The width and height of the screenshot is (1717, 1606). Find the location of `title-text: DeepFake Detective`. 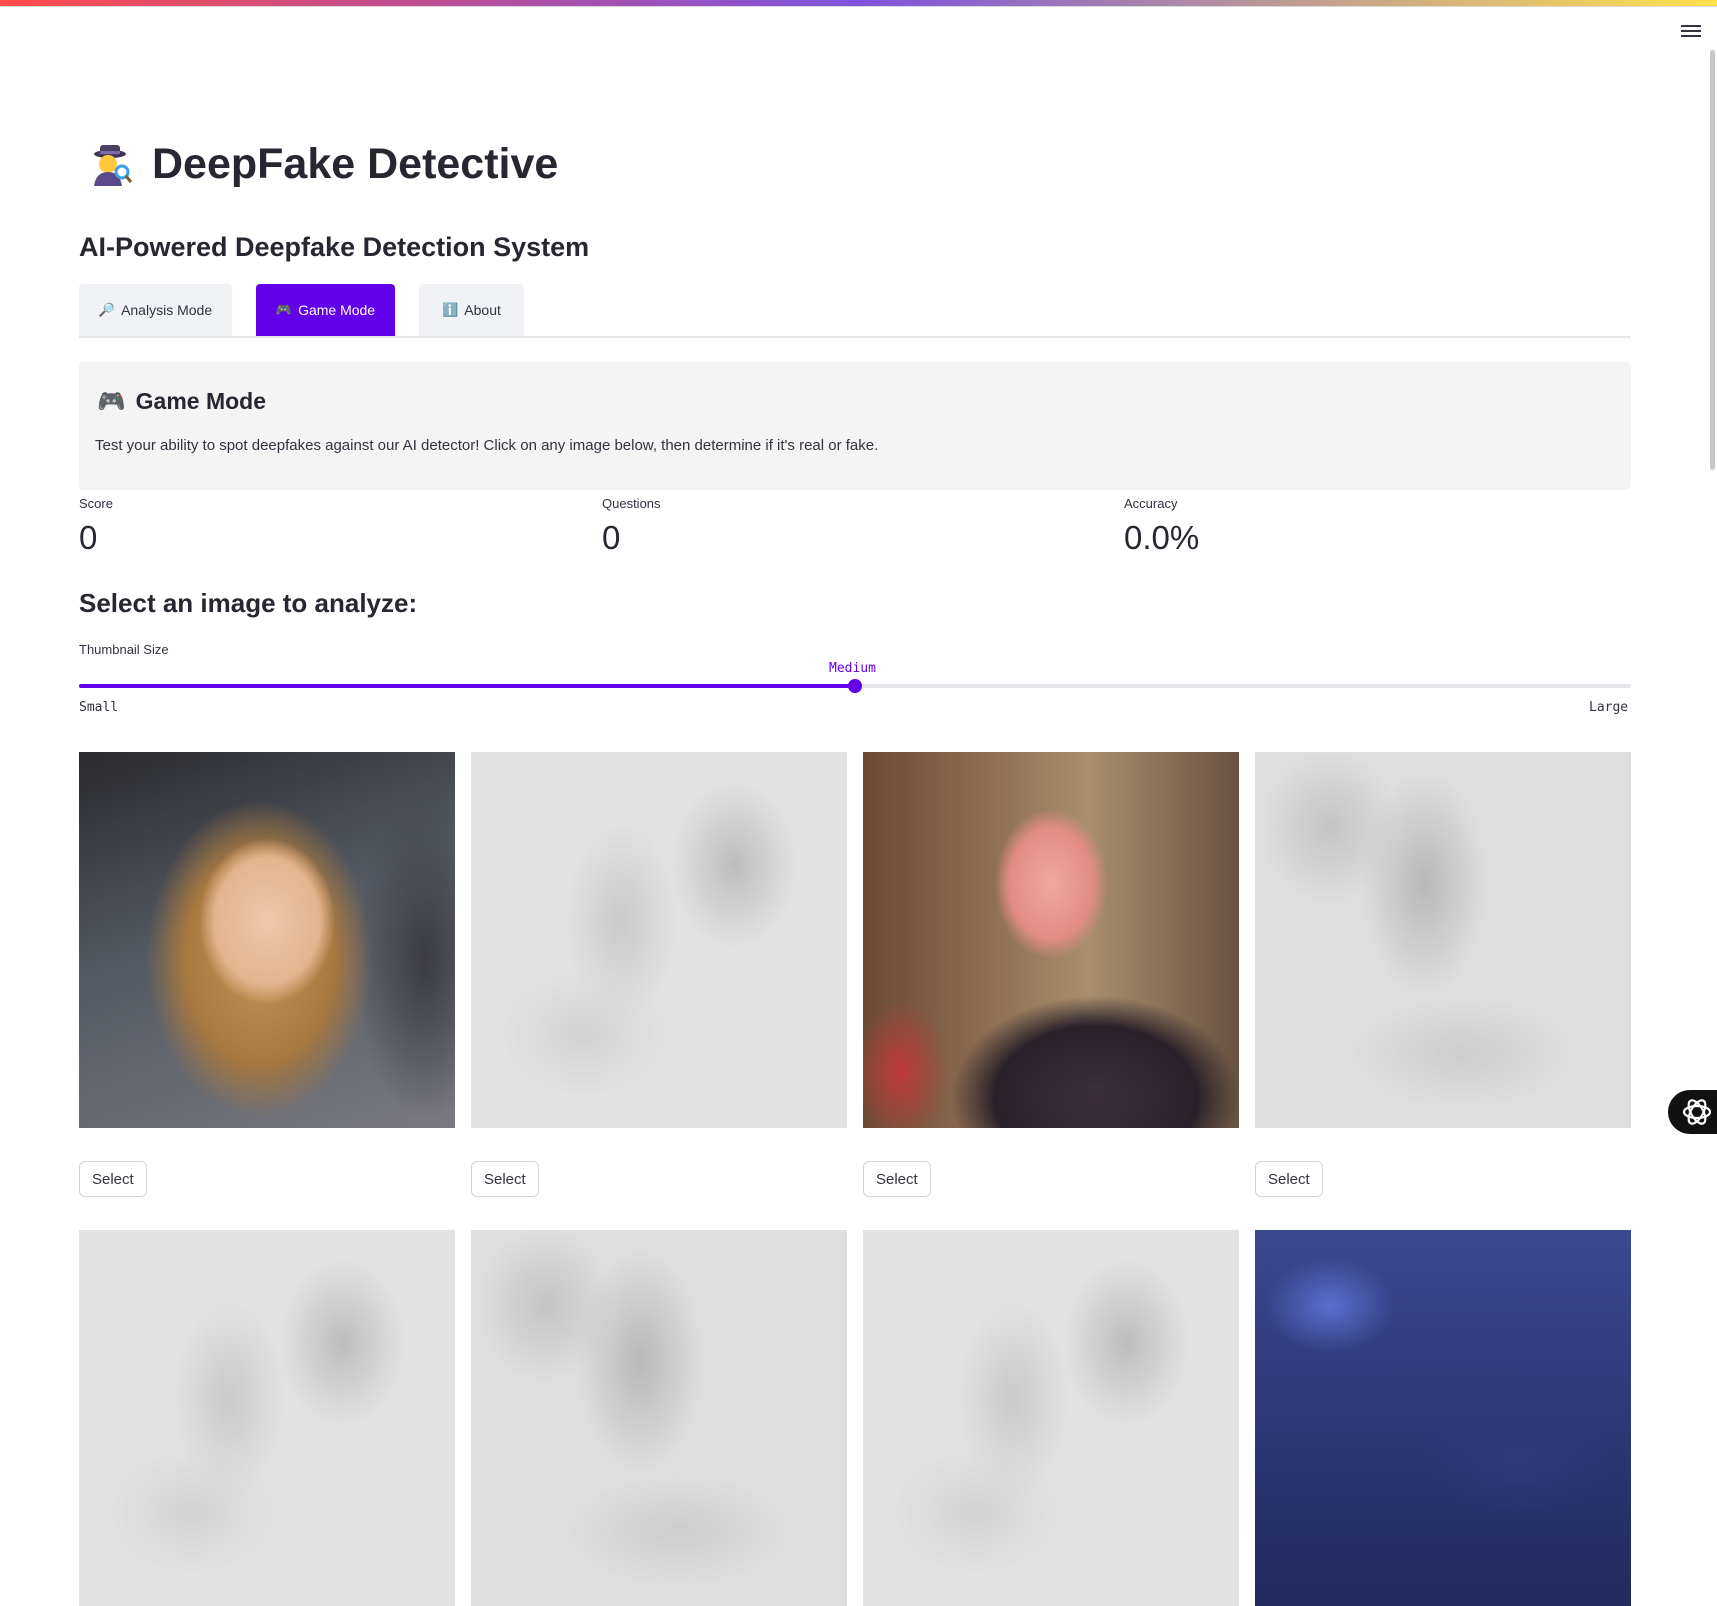

title-text: DeepFake Detective is located at coordinates (355, 164).